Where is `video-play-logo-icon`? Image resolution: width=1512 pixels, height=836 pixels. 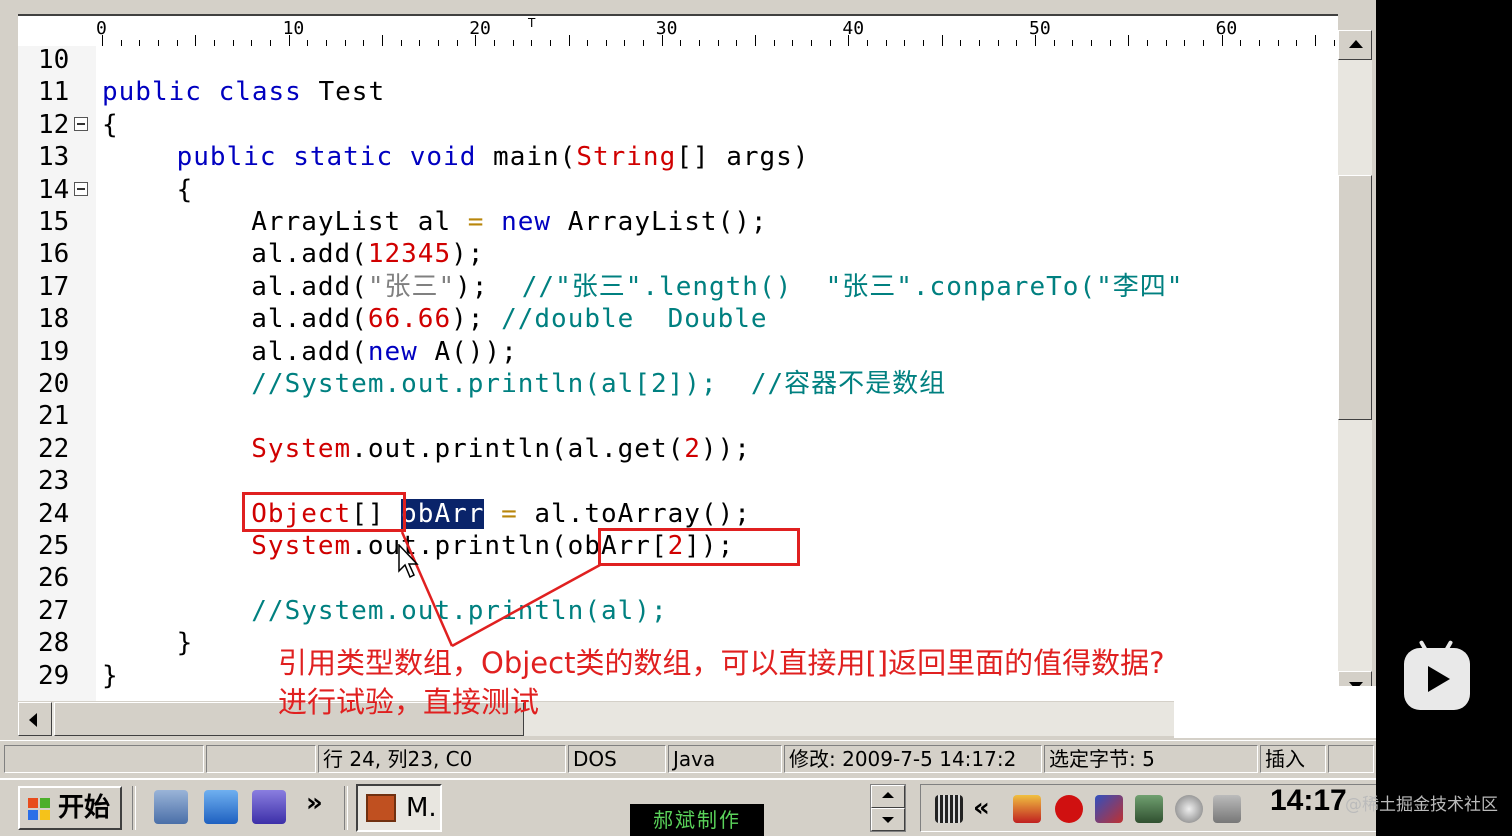
video-play-logo-icon is located at coordinates (1437, 674).